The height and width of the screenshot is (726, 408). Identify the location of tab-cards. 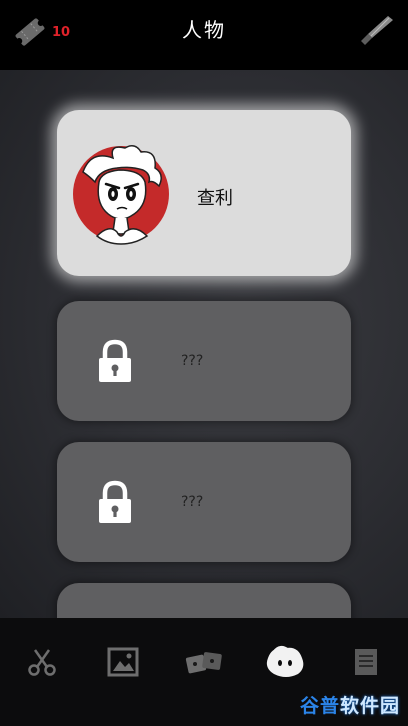
(204, 662).